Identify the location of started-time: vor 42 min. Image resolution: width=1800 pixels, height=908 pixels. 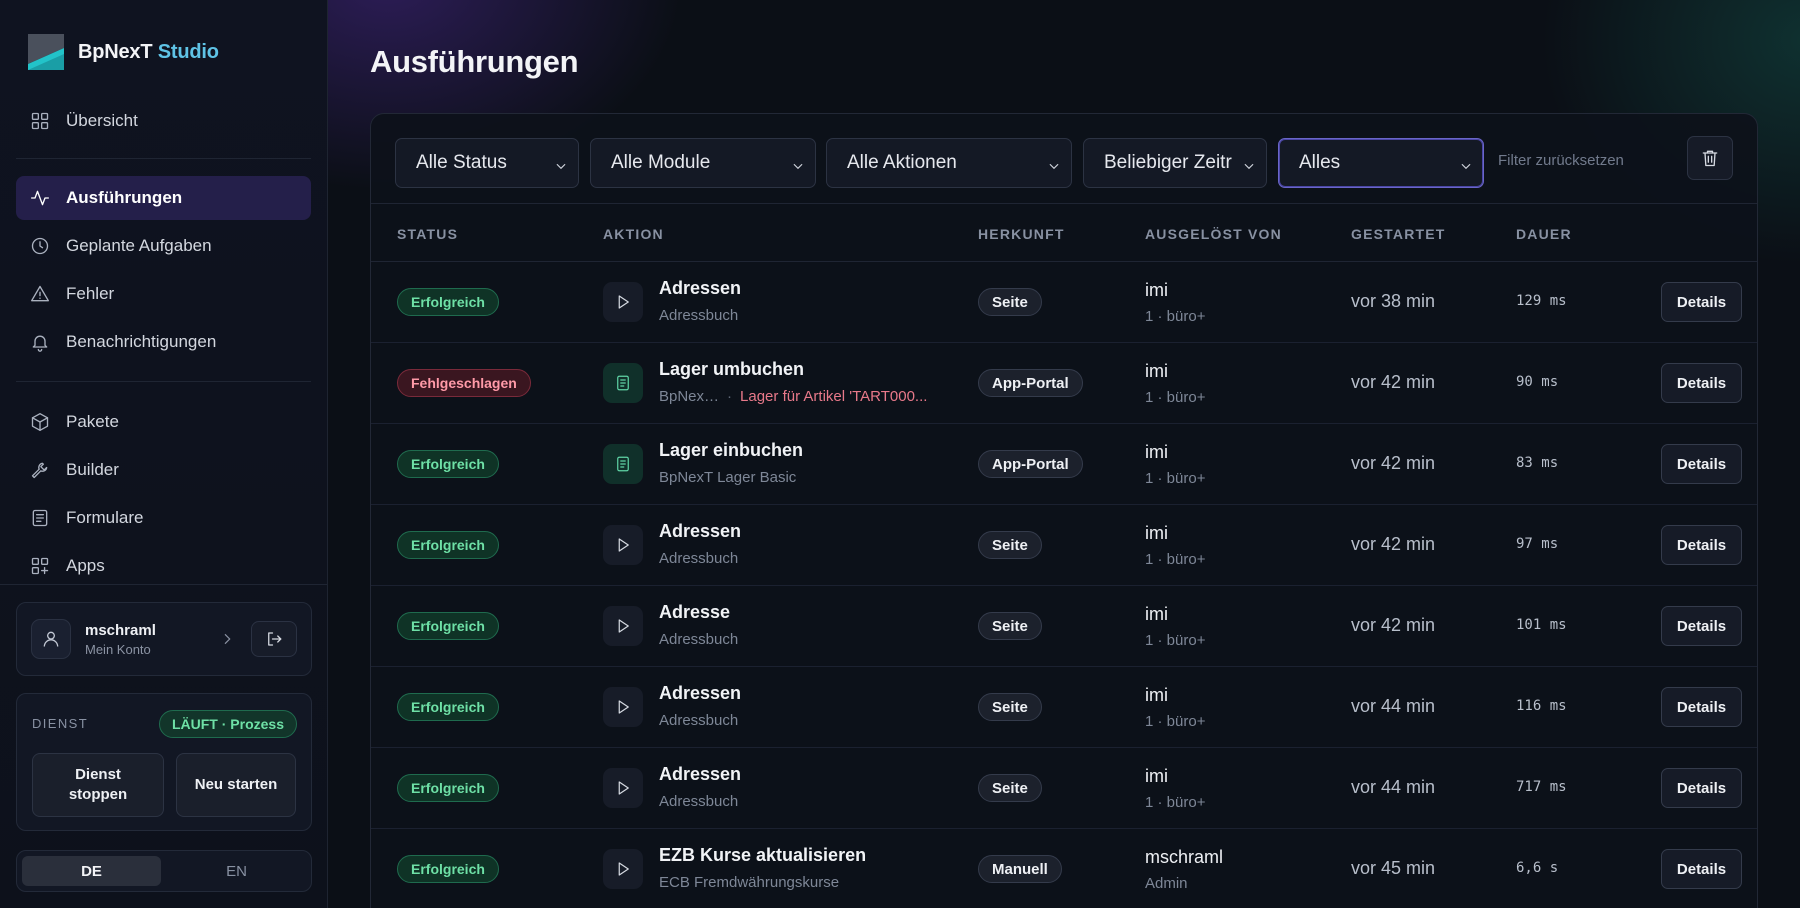
(1393, 625).